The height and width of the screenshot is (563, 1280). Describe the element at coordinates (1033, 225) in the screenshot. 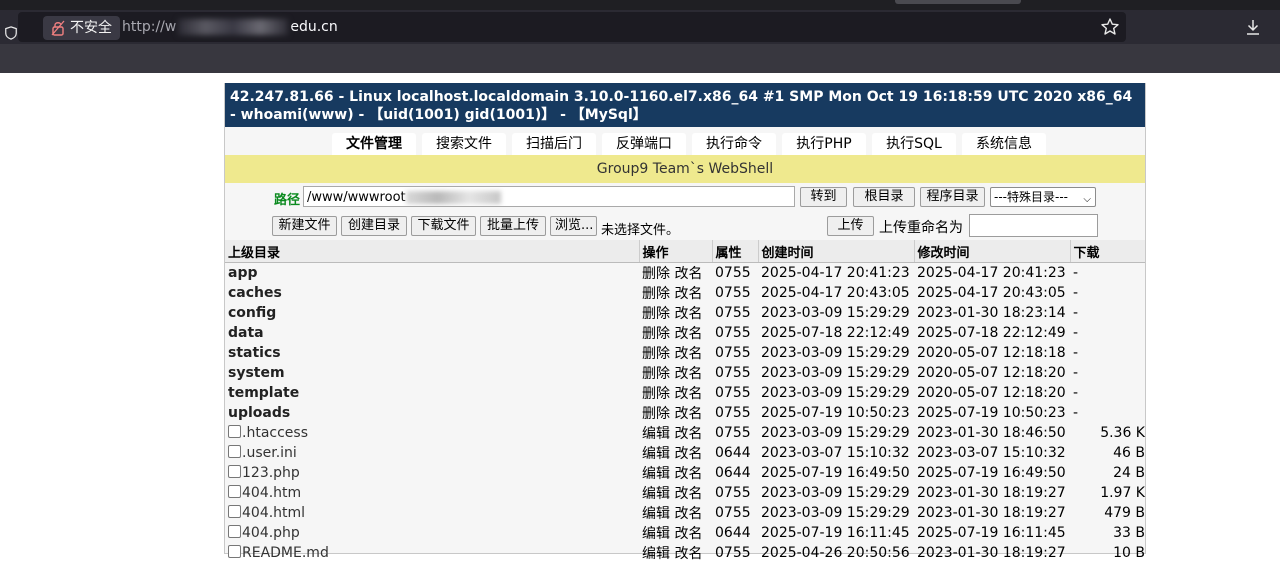

I see `upload-rename-input` at that location.